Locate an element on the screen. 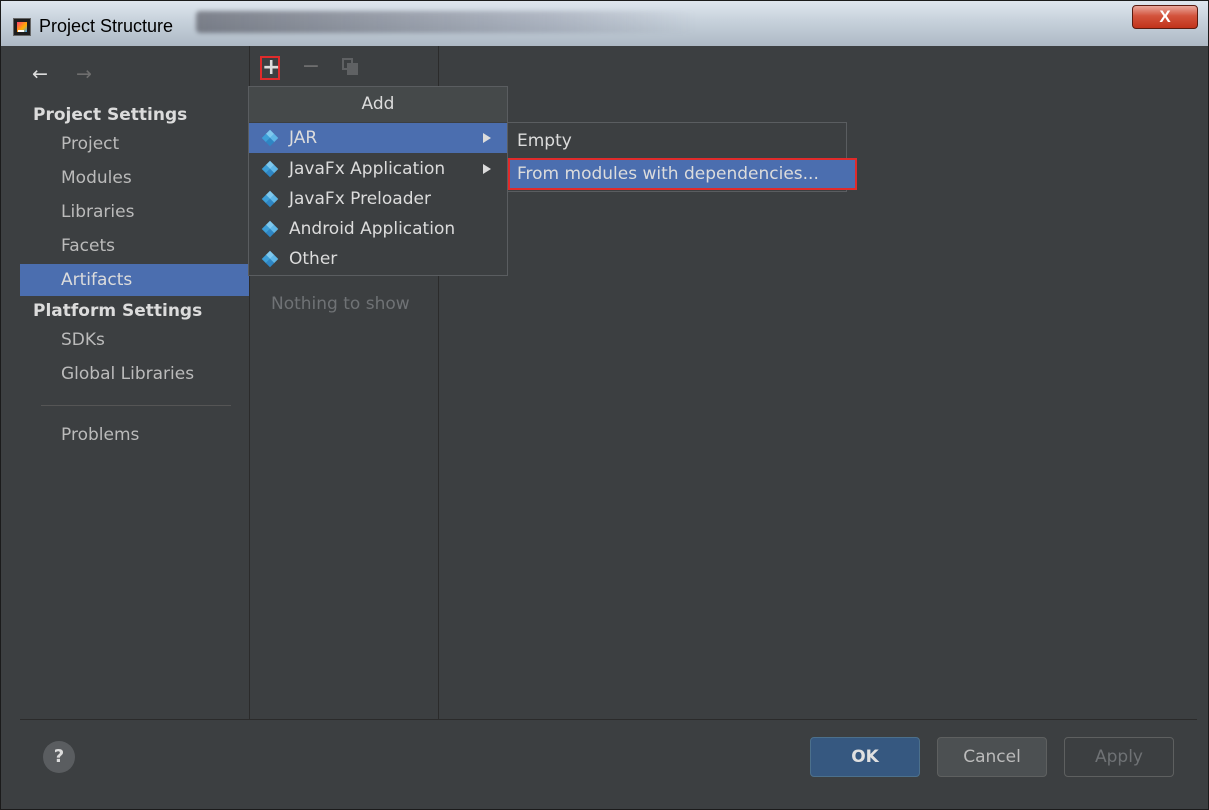 This screenshot has width=1209, height=810. sidebar-item-facets: Facets is located at coordinates (134, 246).